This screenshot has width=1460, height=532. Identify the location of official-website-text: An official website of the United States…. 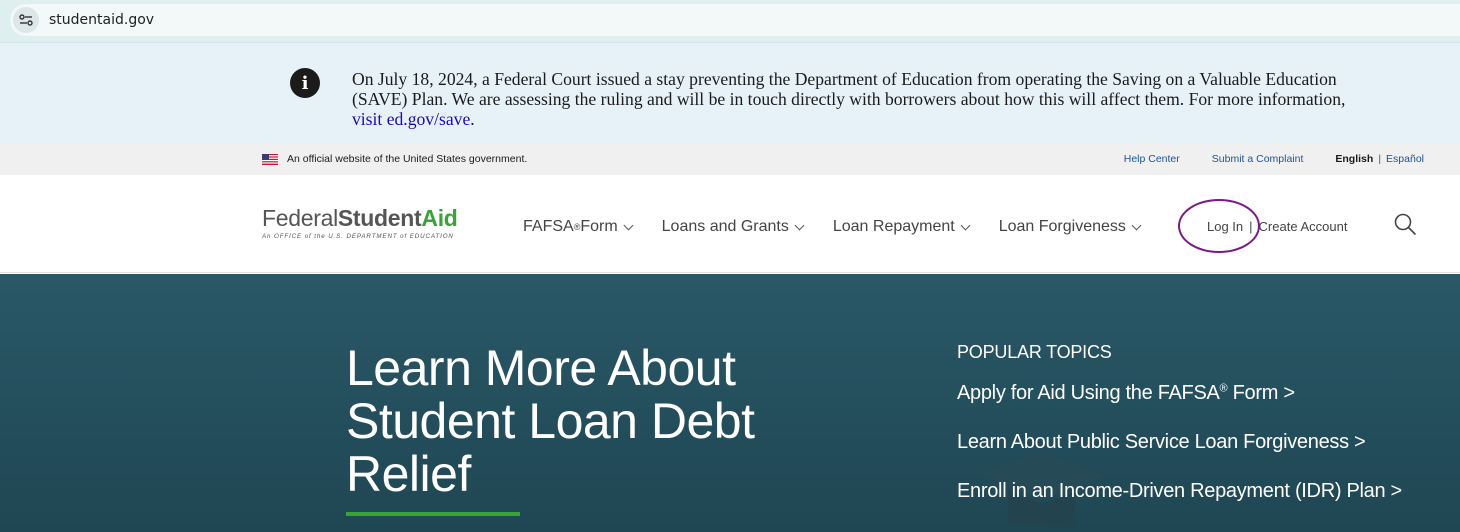
(407, 159).